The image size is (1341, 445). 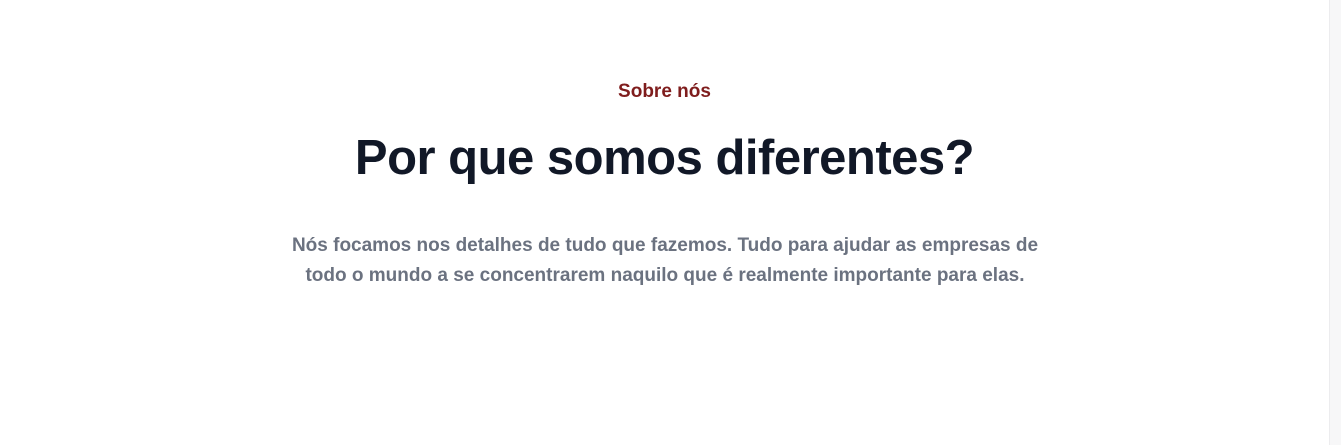 What do you see at coordinates (1335, 222) in the screenshot?
I see `vertical-scrollbar` at bounding box center [1335, 222].